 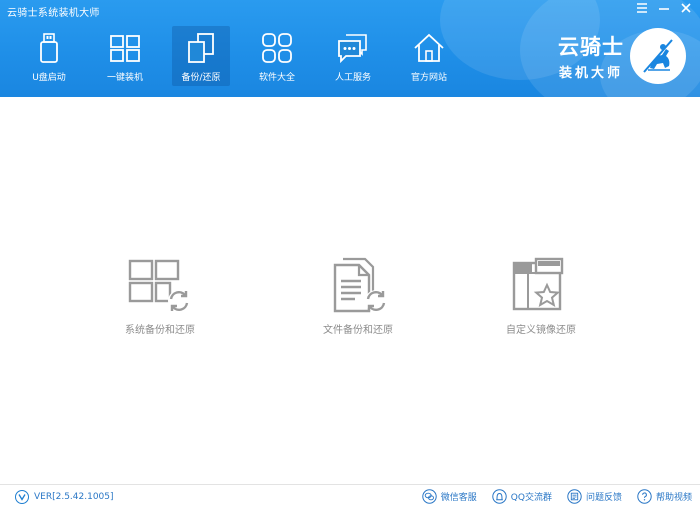 I want to click on brand-text: 云骑士 装机大师, so click(x=591, y=56).